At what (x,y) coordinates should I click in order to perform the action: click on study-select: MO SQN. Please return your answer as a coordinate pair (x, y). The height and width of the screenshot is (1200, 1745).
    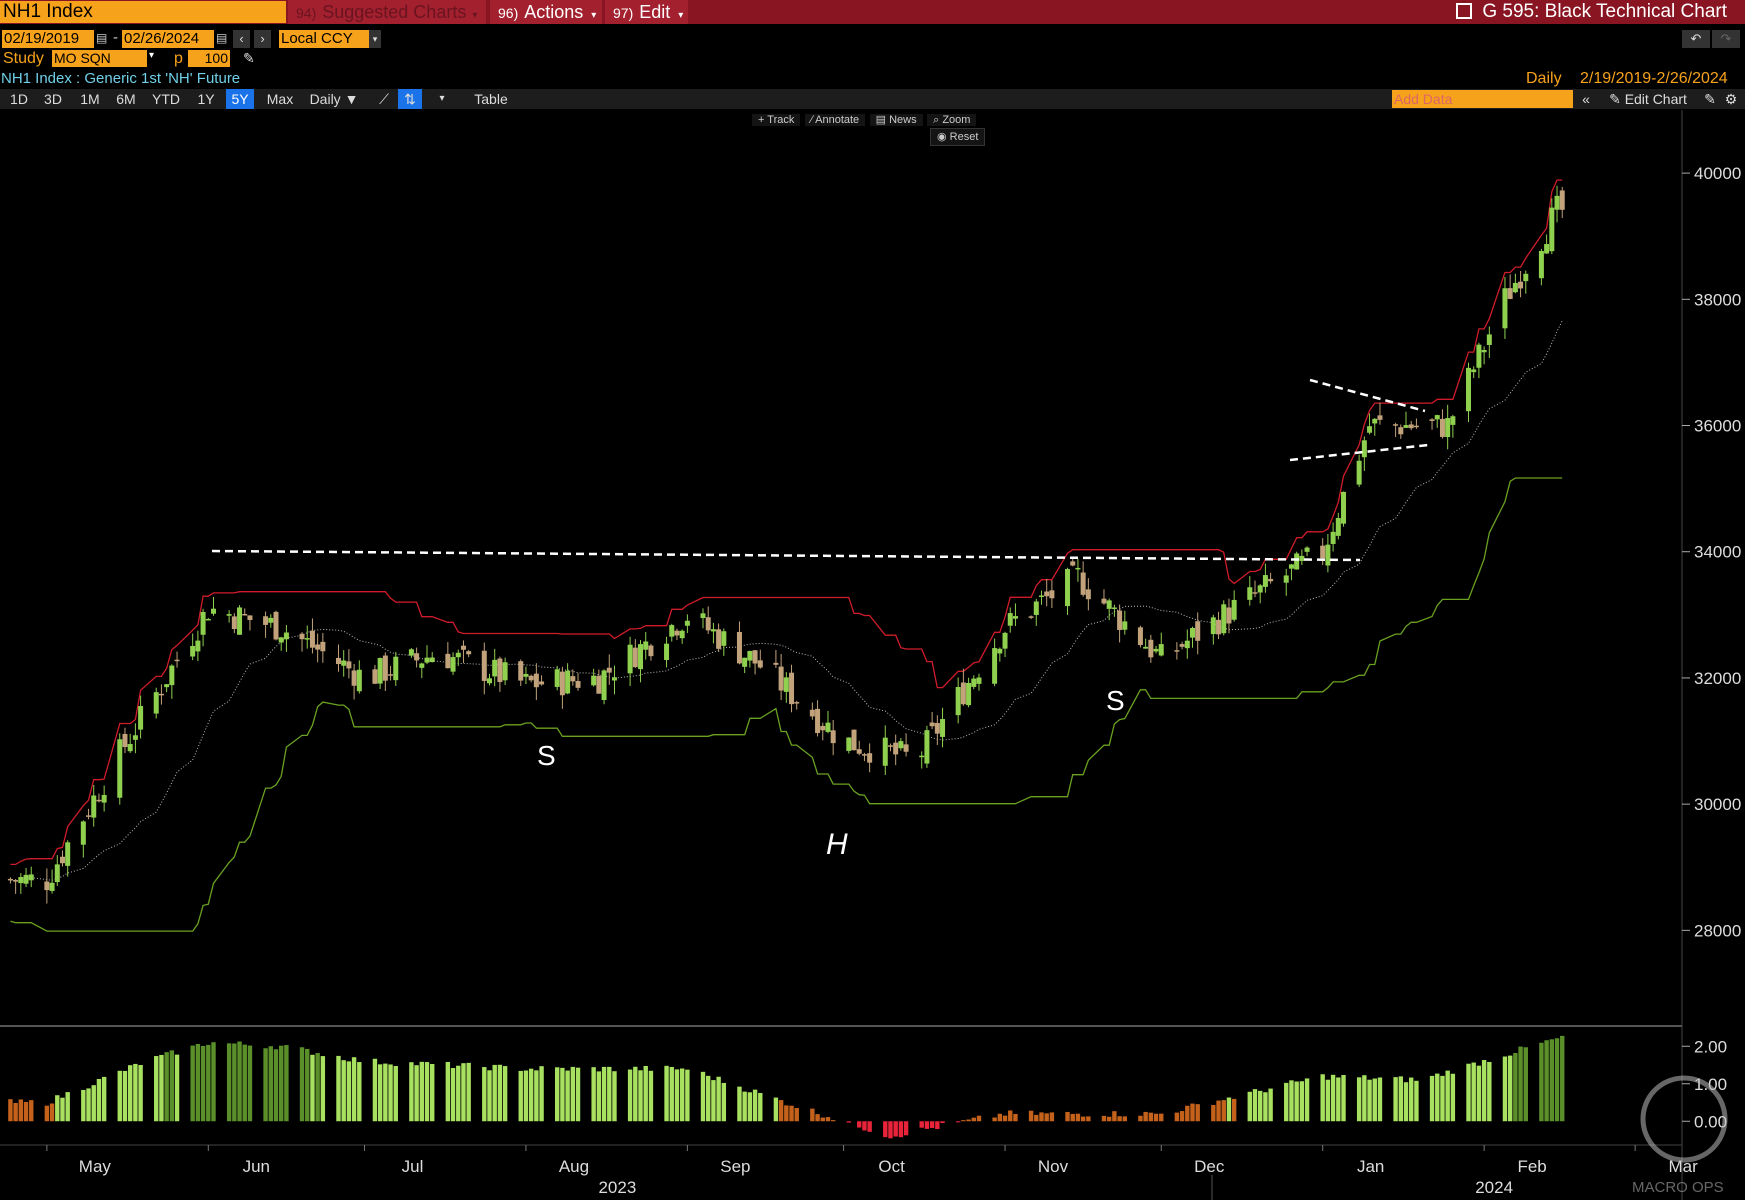
    Looking at the image, I should click on (99, 58).